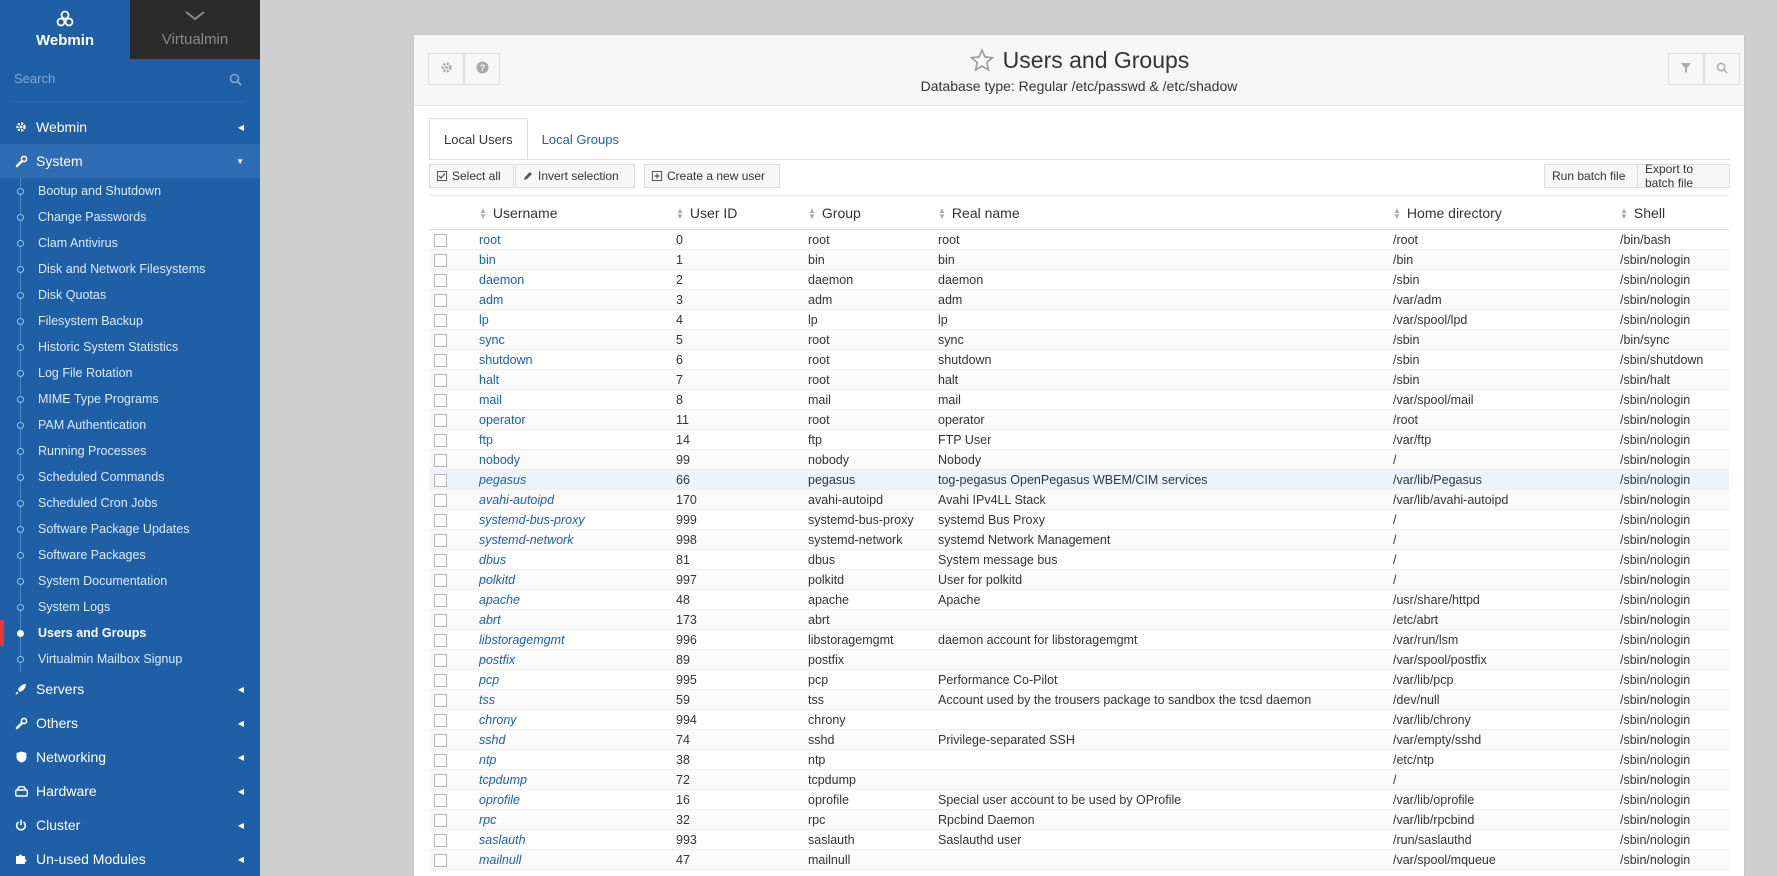 The image size is (1777, 876). Describe the element at coordinates (516, 500) in the screenshot. I see `username-link: avahi-autoipd` at that location.